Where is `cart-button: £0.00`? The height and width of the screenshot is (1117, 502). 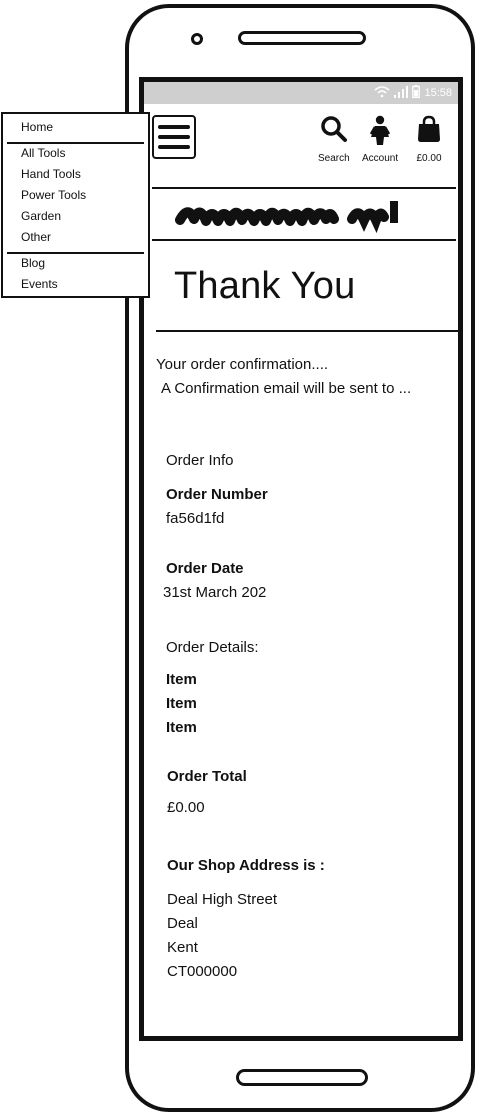 cart-button: £0.00 is located at coordinates (429, 139).